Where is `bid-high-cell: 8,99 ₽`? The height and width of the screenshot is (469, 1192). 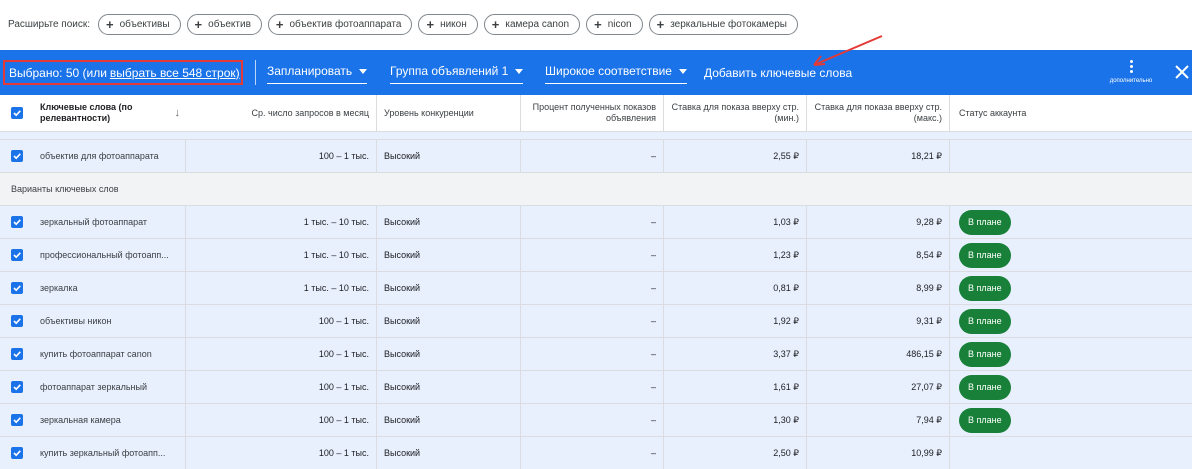
bid-high-cell: 8,99 ₽ is located at coordinates (878, 288).